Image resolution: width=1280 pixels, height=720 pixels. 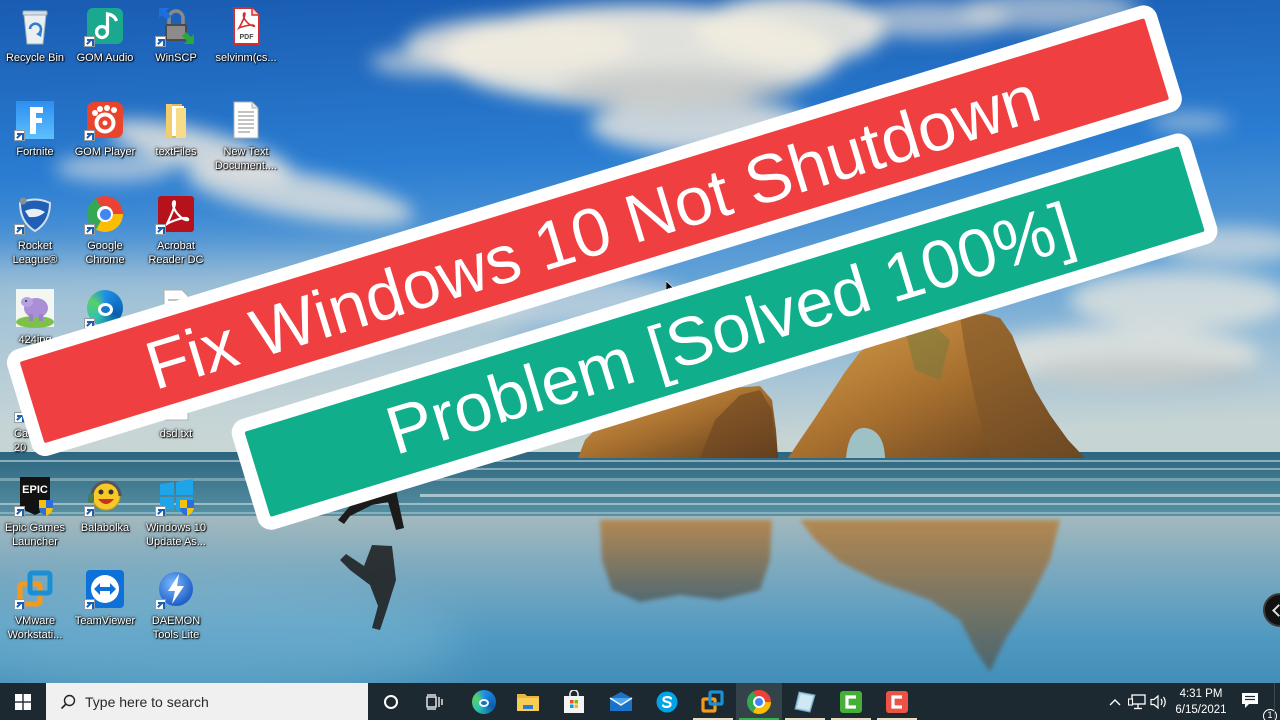 I want to click on icon-label: 424jpg, so click(x=35, y=340).